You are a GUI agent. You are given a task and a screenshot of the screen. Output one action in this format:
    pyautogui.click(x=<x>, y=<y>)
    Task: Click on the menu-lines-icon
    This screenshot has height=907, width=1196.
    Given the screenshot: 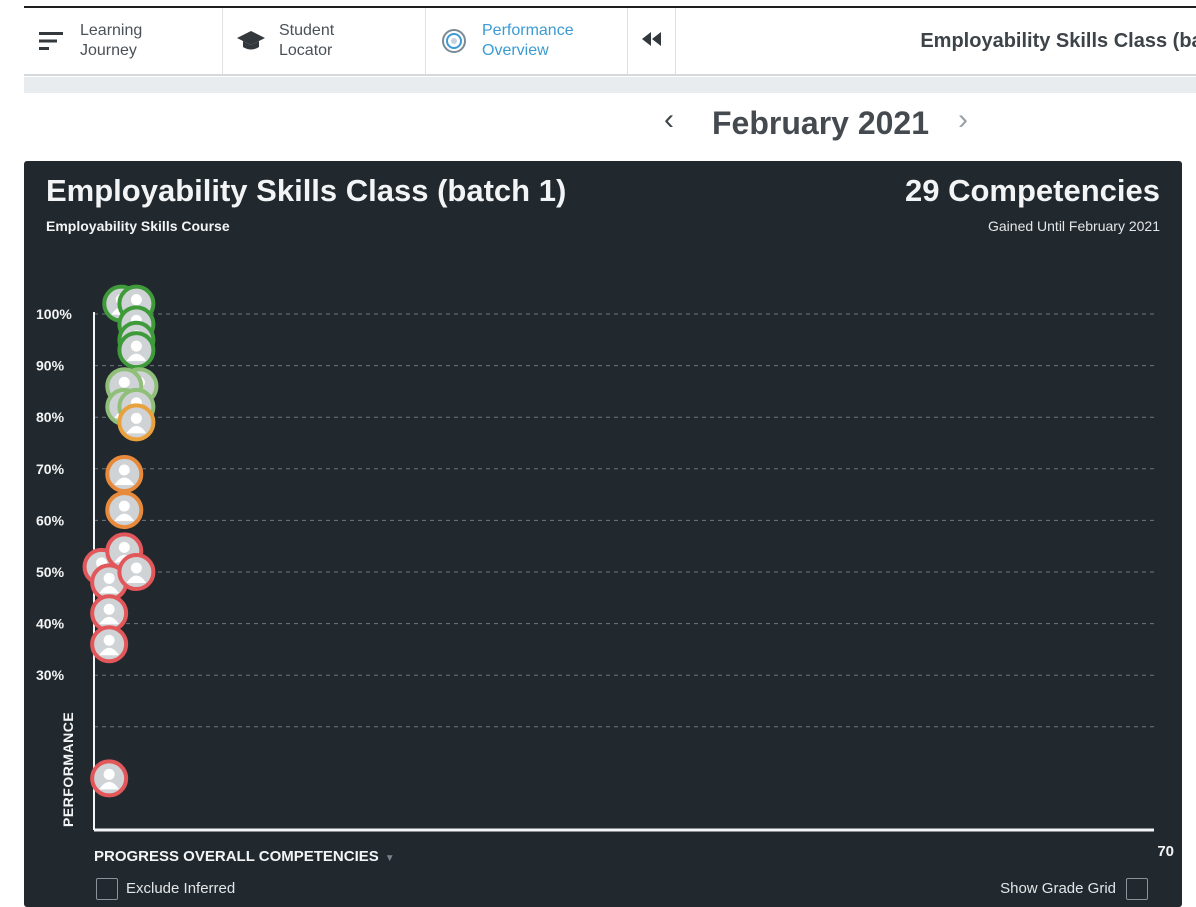 What is the action you would take?
    pyautogui.click(x=52, y=41)
    